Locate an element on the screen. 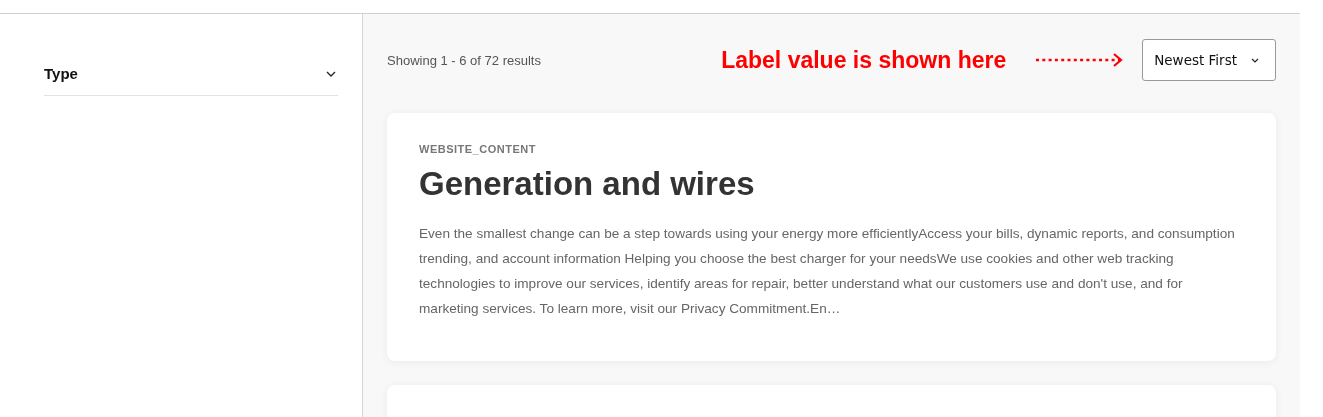 The width and height of the screenshot is (1323, 417). content-tag: WEBSITE_CONTENT is located at coordinates (831, 149).